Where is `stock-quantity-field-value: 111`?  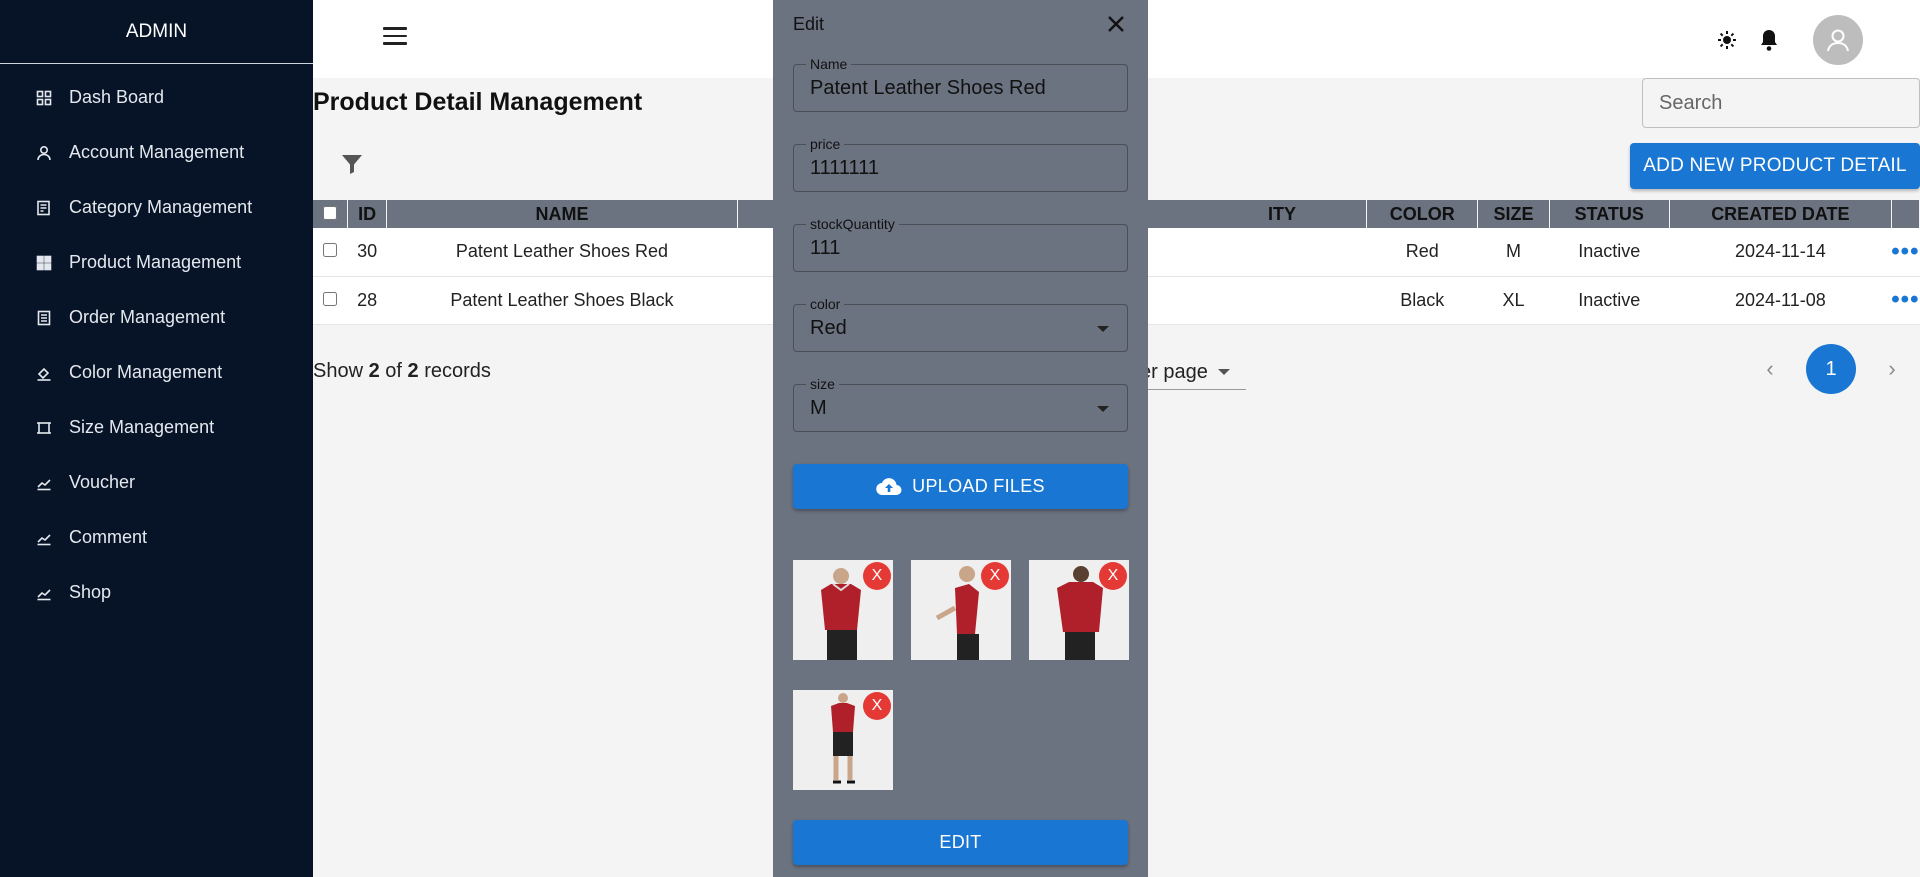
stock-quantity-field-value: 111 is located at coordinates (825, 248).